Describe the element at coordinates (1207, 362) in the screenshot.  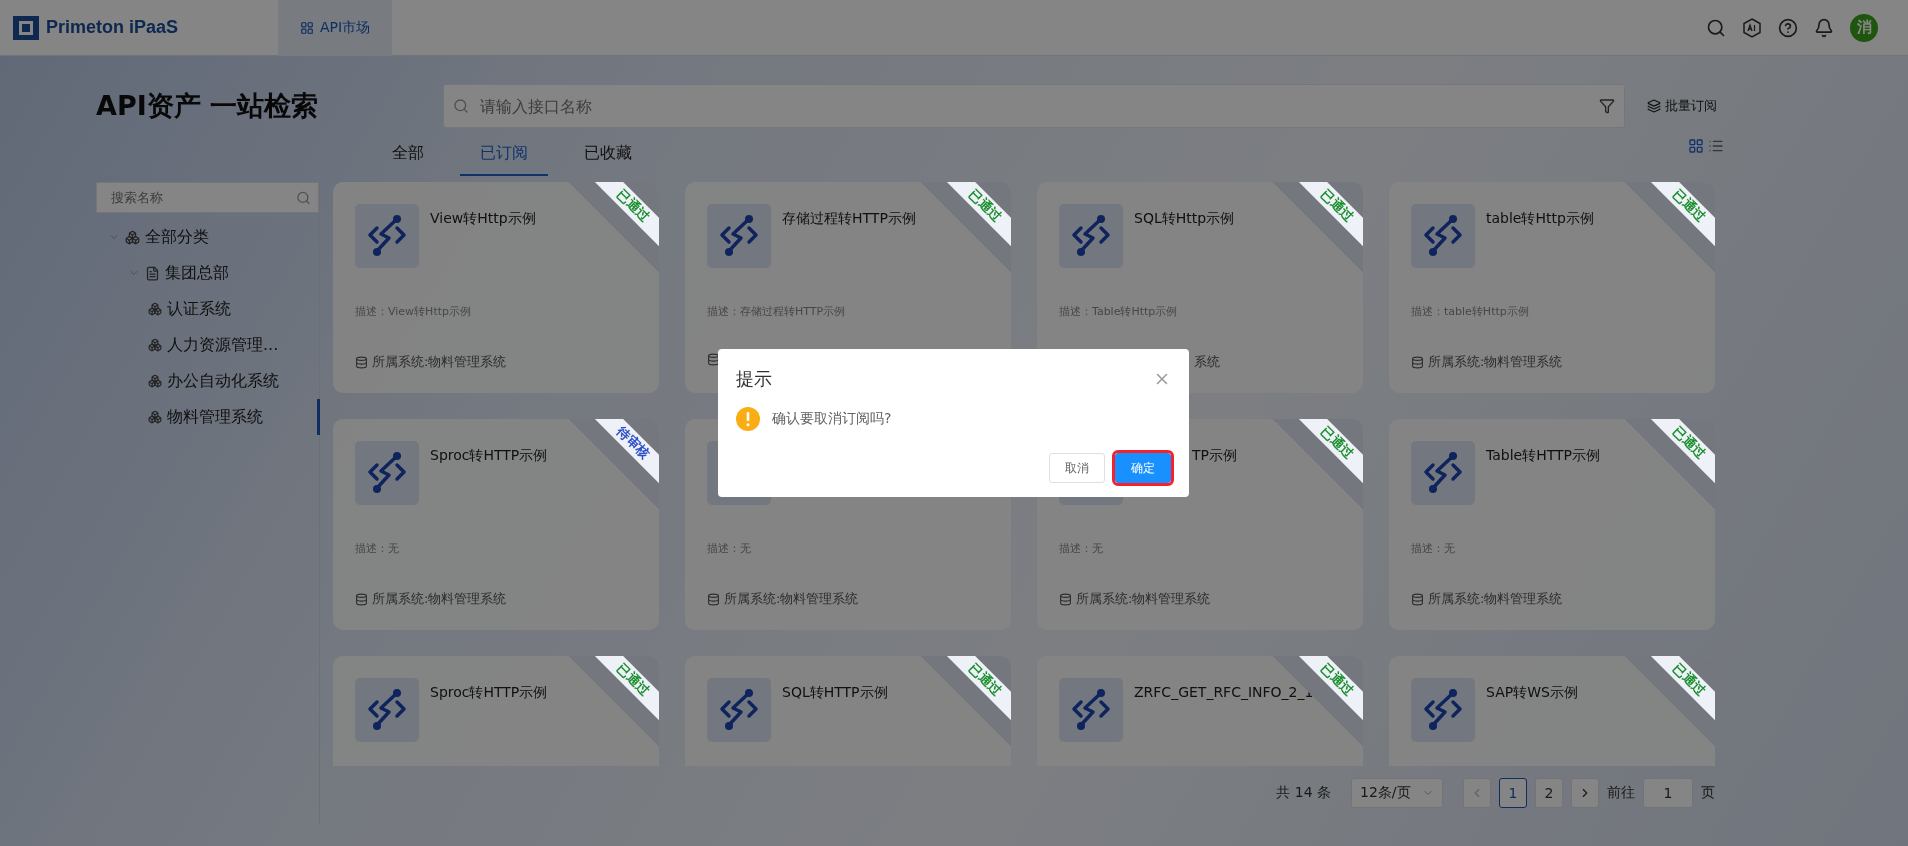
I see `system-label: 系统` at that location.